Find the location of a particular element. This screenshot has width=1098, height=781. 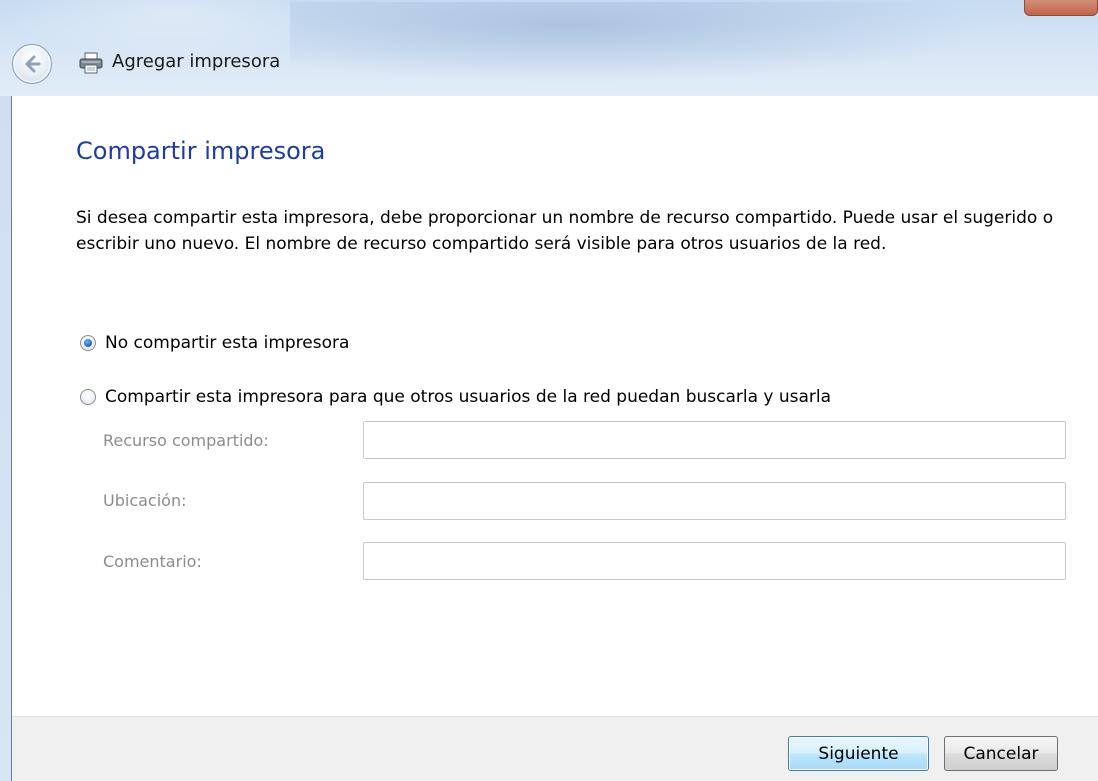

title-bar: Agregar impresora is located at coordinates (549, 48).